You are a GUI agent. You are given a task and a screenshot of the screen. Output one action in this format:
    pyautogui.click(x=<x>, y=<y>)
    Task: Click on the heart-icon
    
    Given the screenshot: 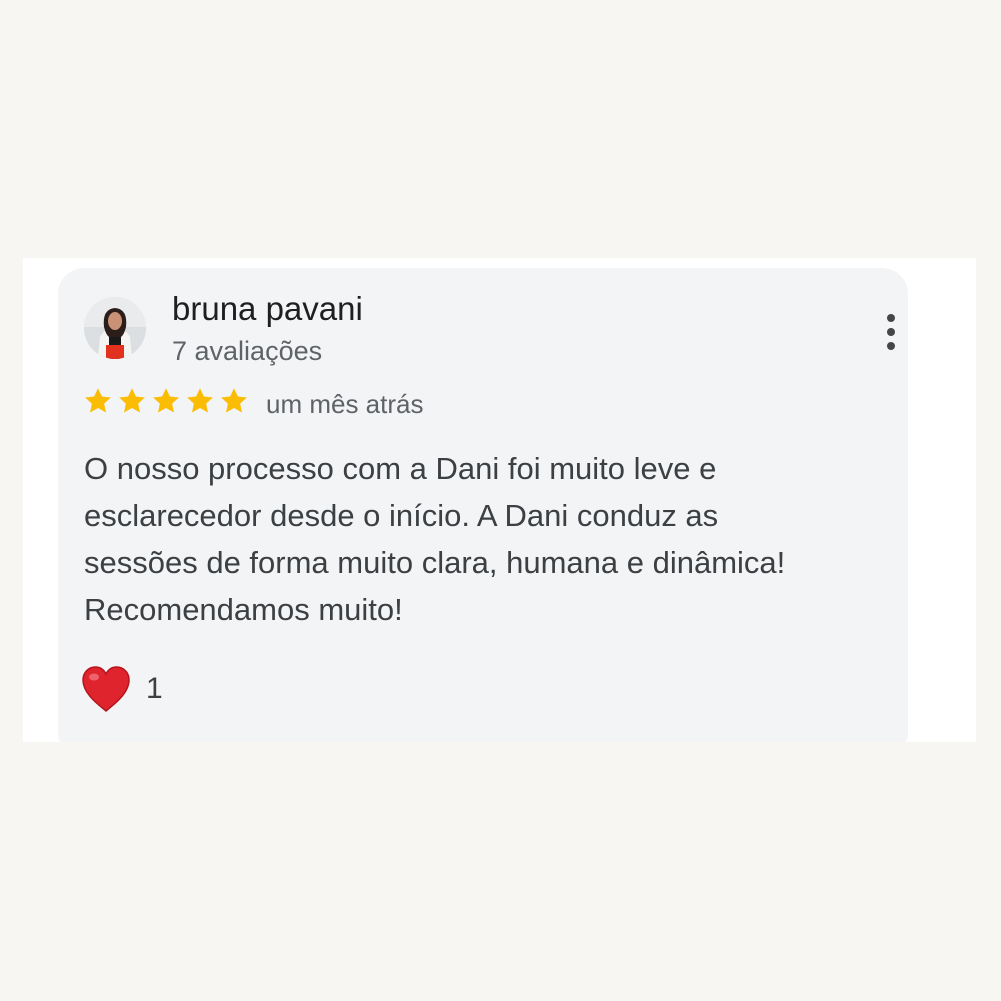 What is the action you would take?
    pyautogui.click(x=106, y=689)
    